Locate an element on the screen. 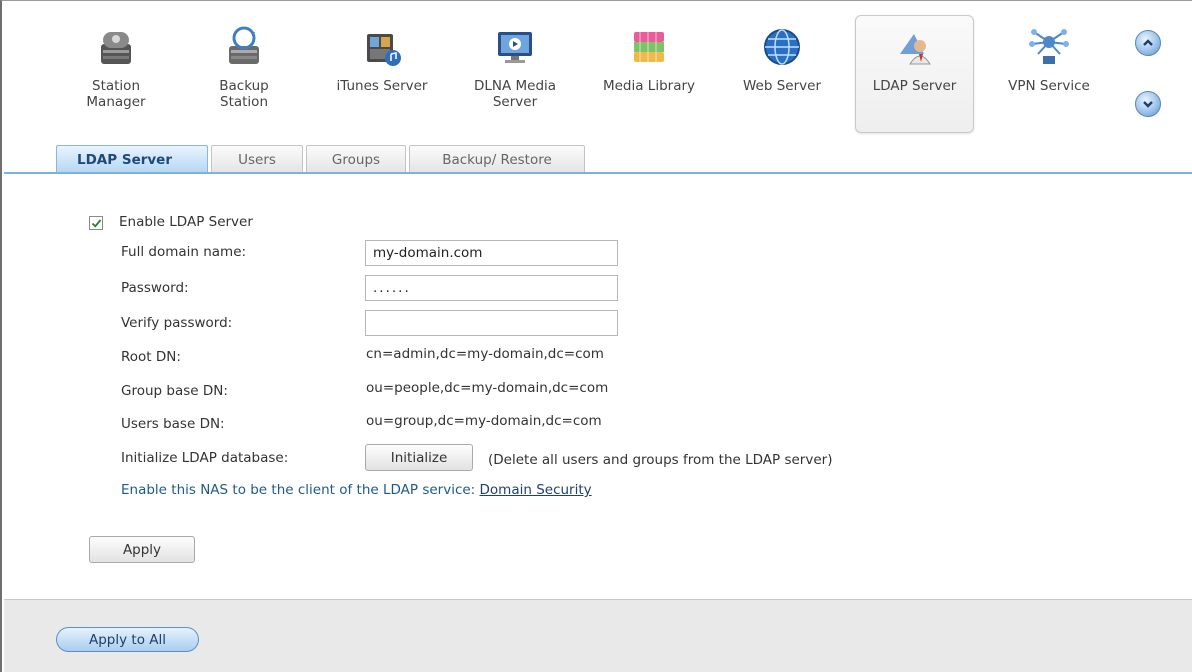  initialize-database-label: Initialize LDAP database: is located at coordinates (205, 458).